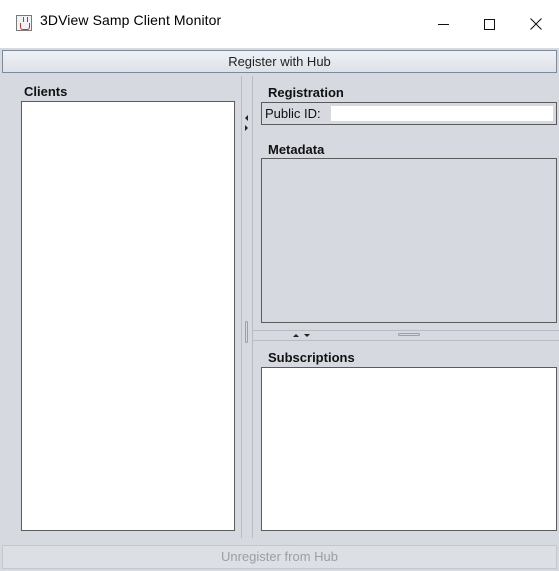  What do you see at coordinates (293, 113) in the screenshot?
I see `public-id-label: Public ID:` at bounding box center [293, 113].